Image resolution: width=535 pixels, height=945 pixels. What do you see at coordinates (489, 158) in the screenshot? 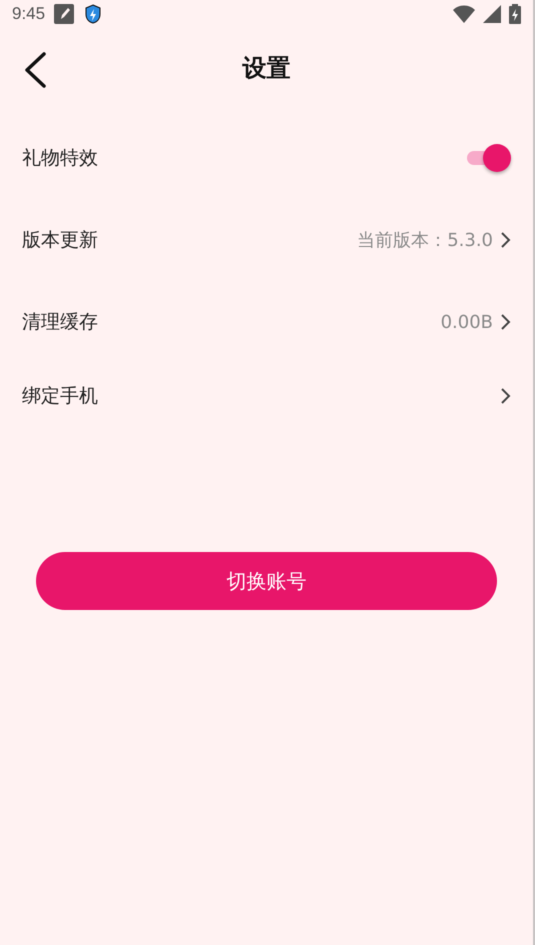
I see `toggle-switch` at bounding box center [489, 158].